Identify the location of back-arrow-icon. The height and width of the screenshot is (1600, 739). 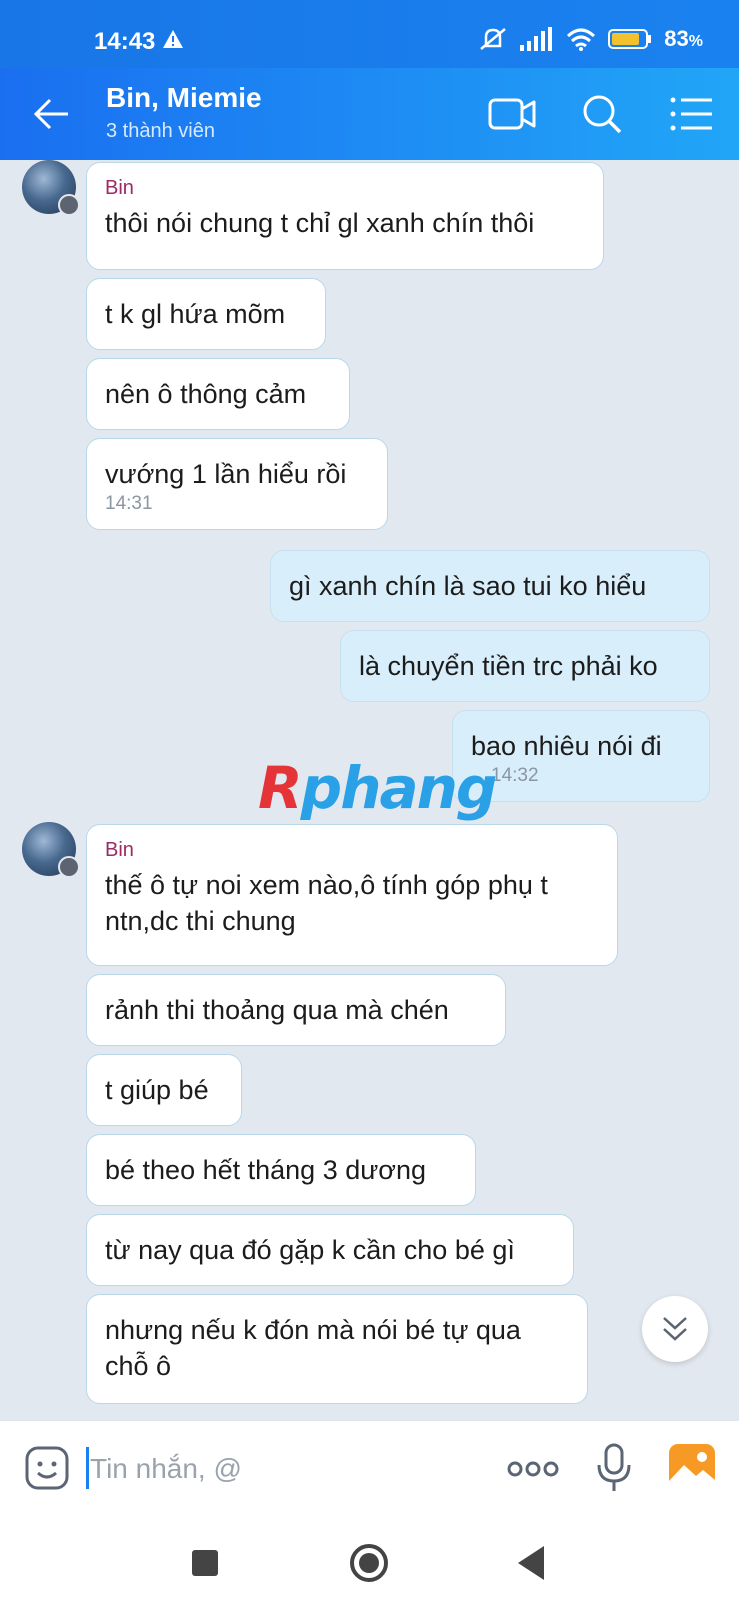
(52, 114).